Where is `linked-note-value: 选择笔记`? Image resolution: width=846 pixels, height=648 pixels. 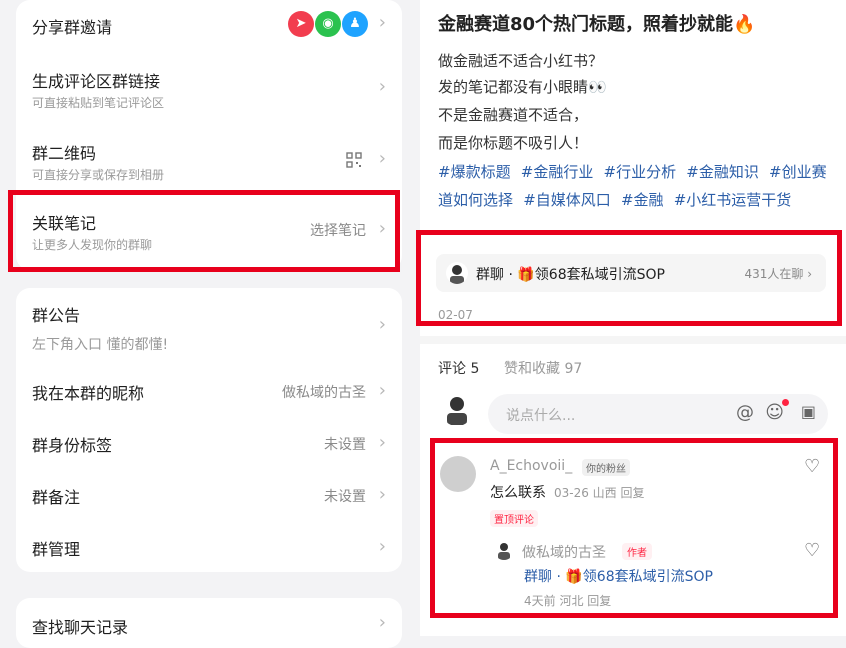
linked-note-value: 选择笔记 is located at coordinates (338, 231).